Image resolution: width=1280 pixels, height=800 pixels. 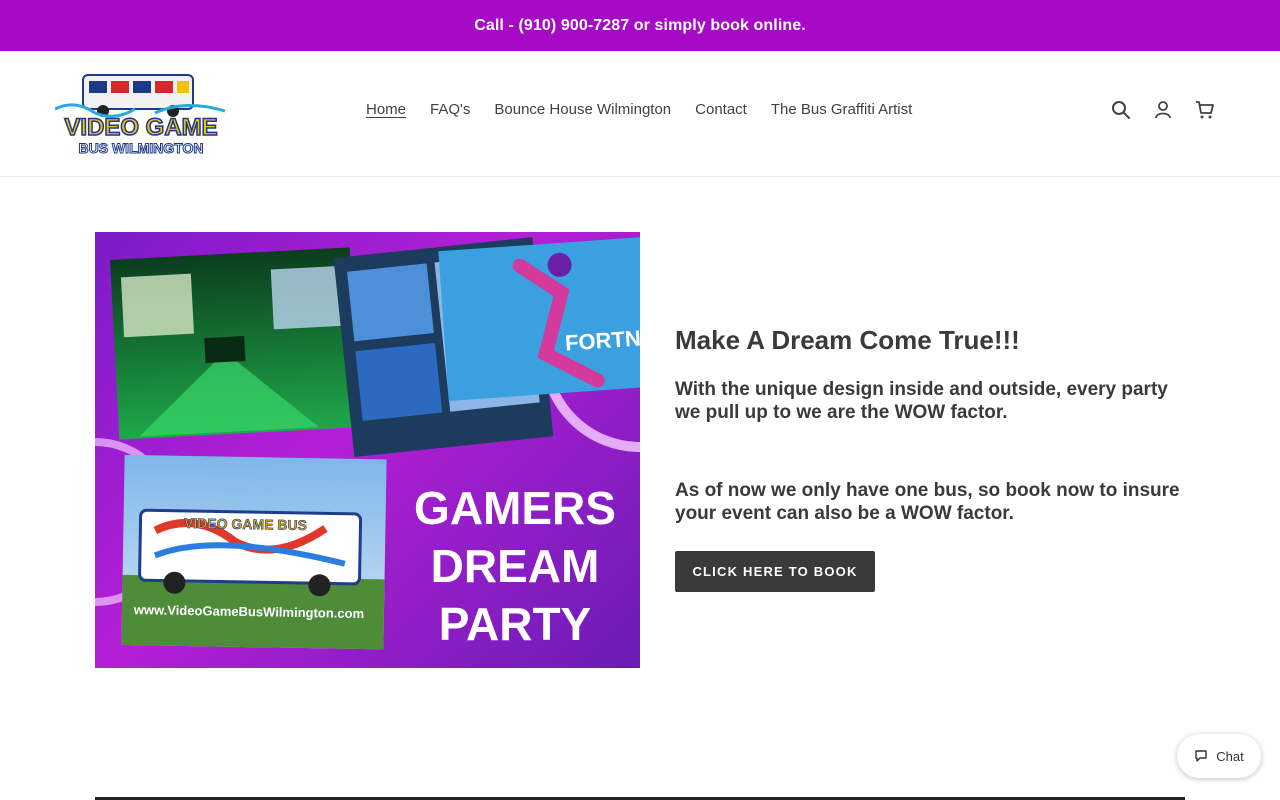 I want to click on hero-big-text-3: PARTY, so click(x=515, y=624).